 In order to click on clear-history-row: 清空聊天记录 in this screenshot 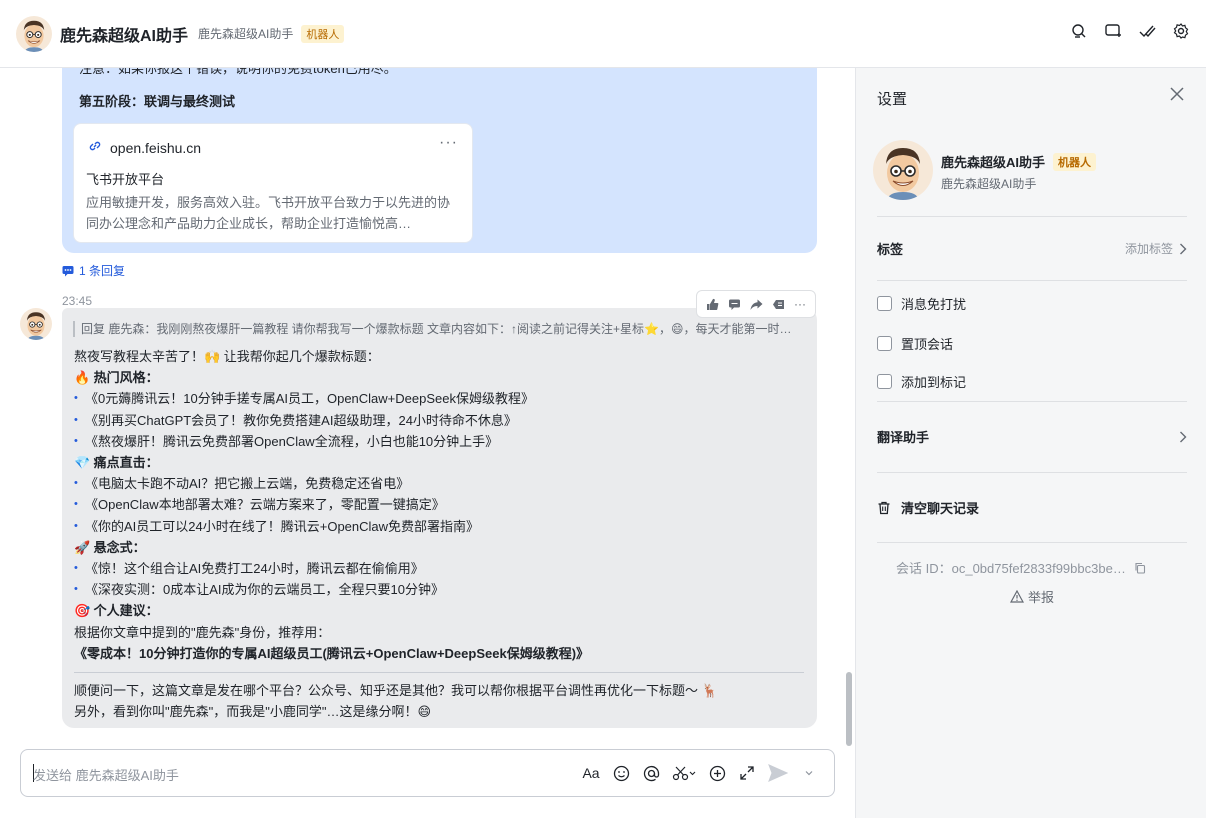, I will do `click(1032, 507)`.